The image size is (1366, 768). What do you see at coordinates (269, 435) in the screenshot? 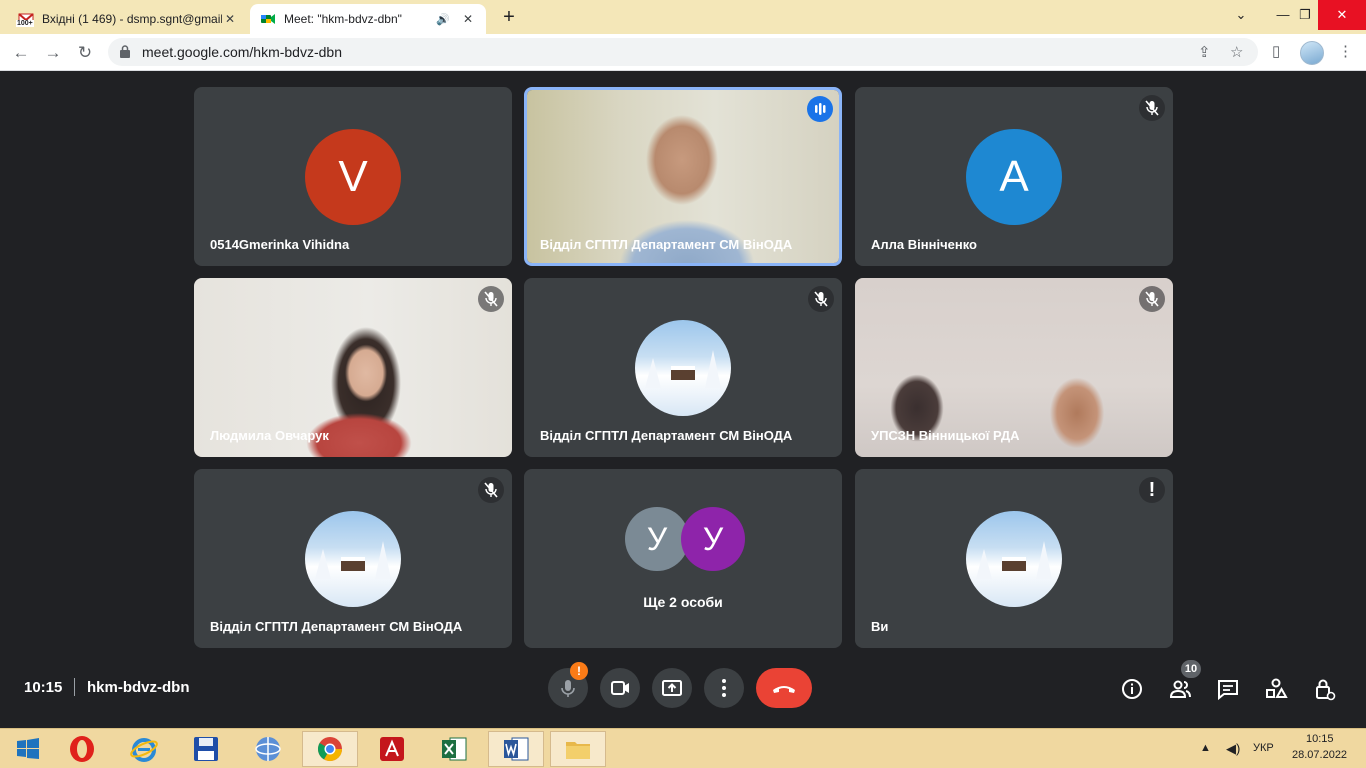
I see `participant-name: Людмила Овчарук` at bounding box center [269, 435].